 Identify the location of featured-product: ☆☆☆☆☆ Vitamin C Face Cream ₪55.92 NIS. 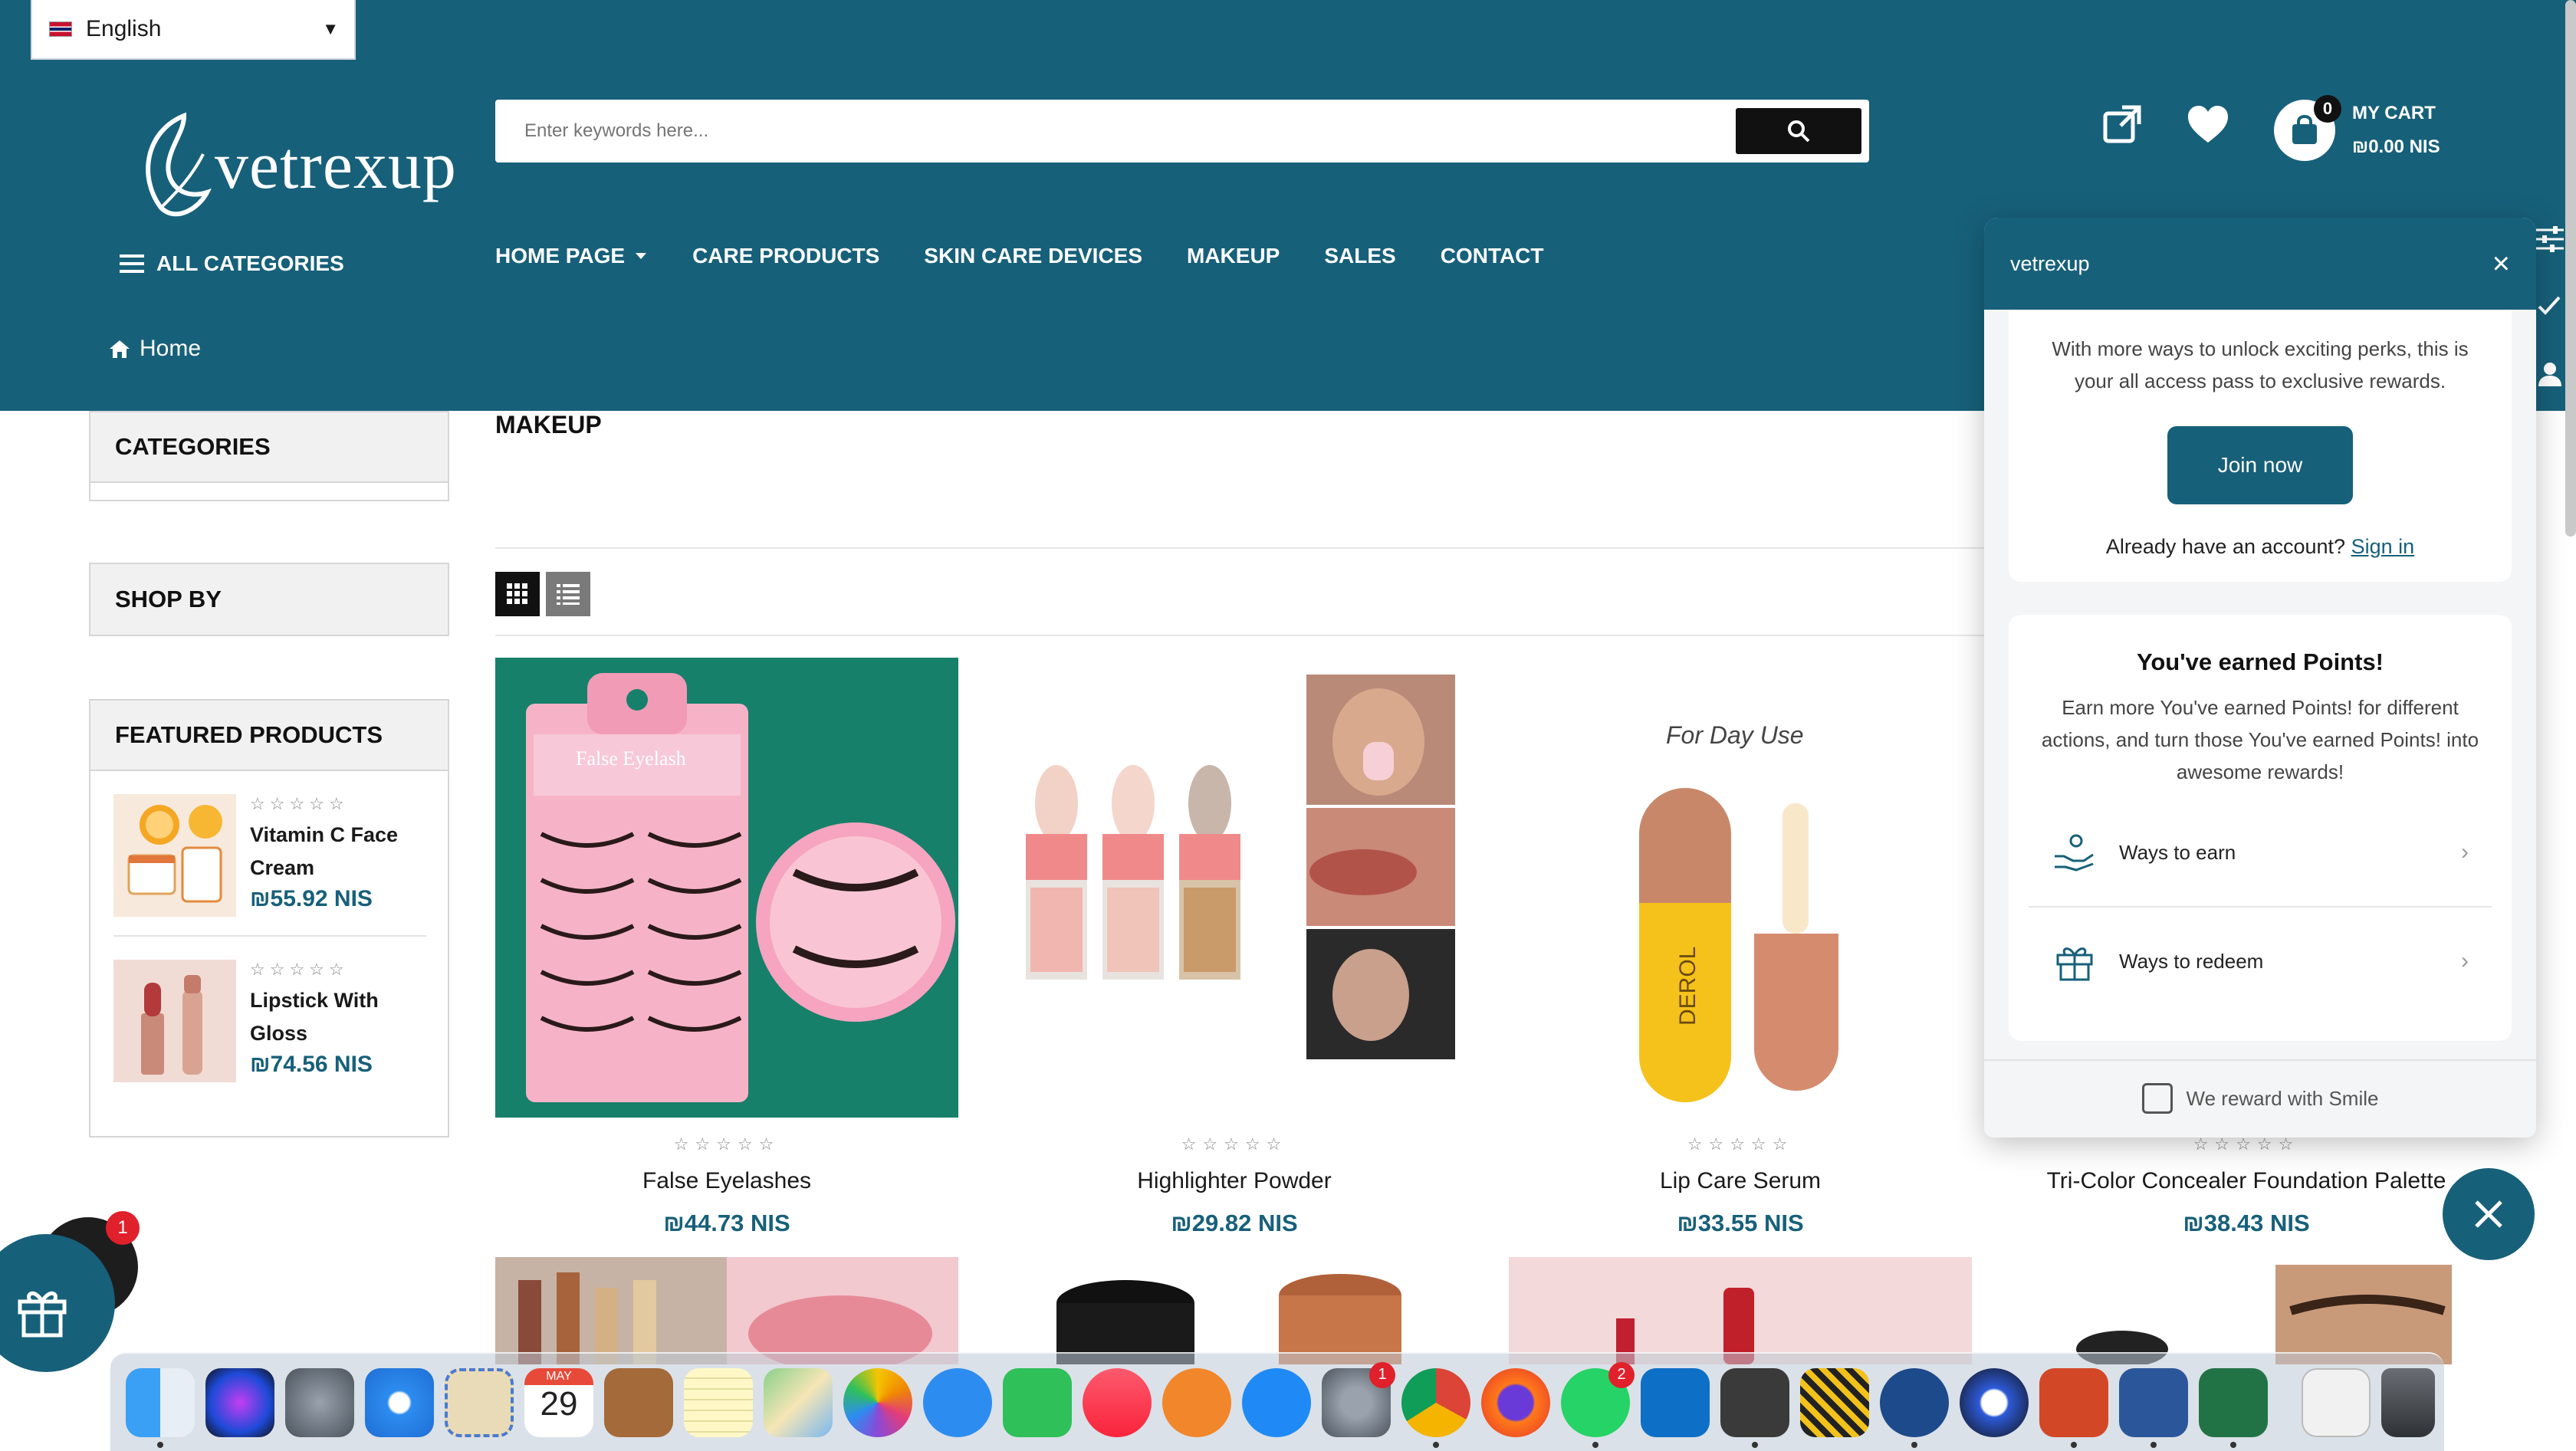
(269, 844).